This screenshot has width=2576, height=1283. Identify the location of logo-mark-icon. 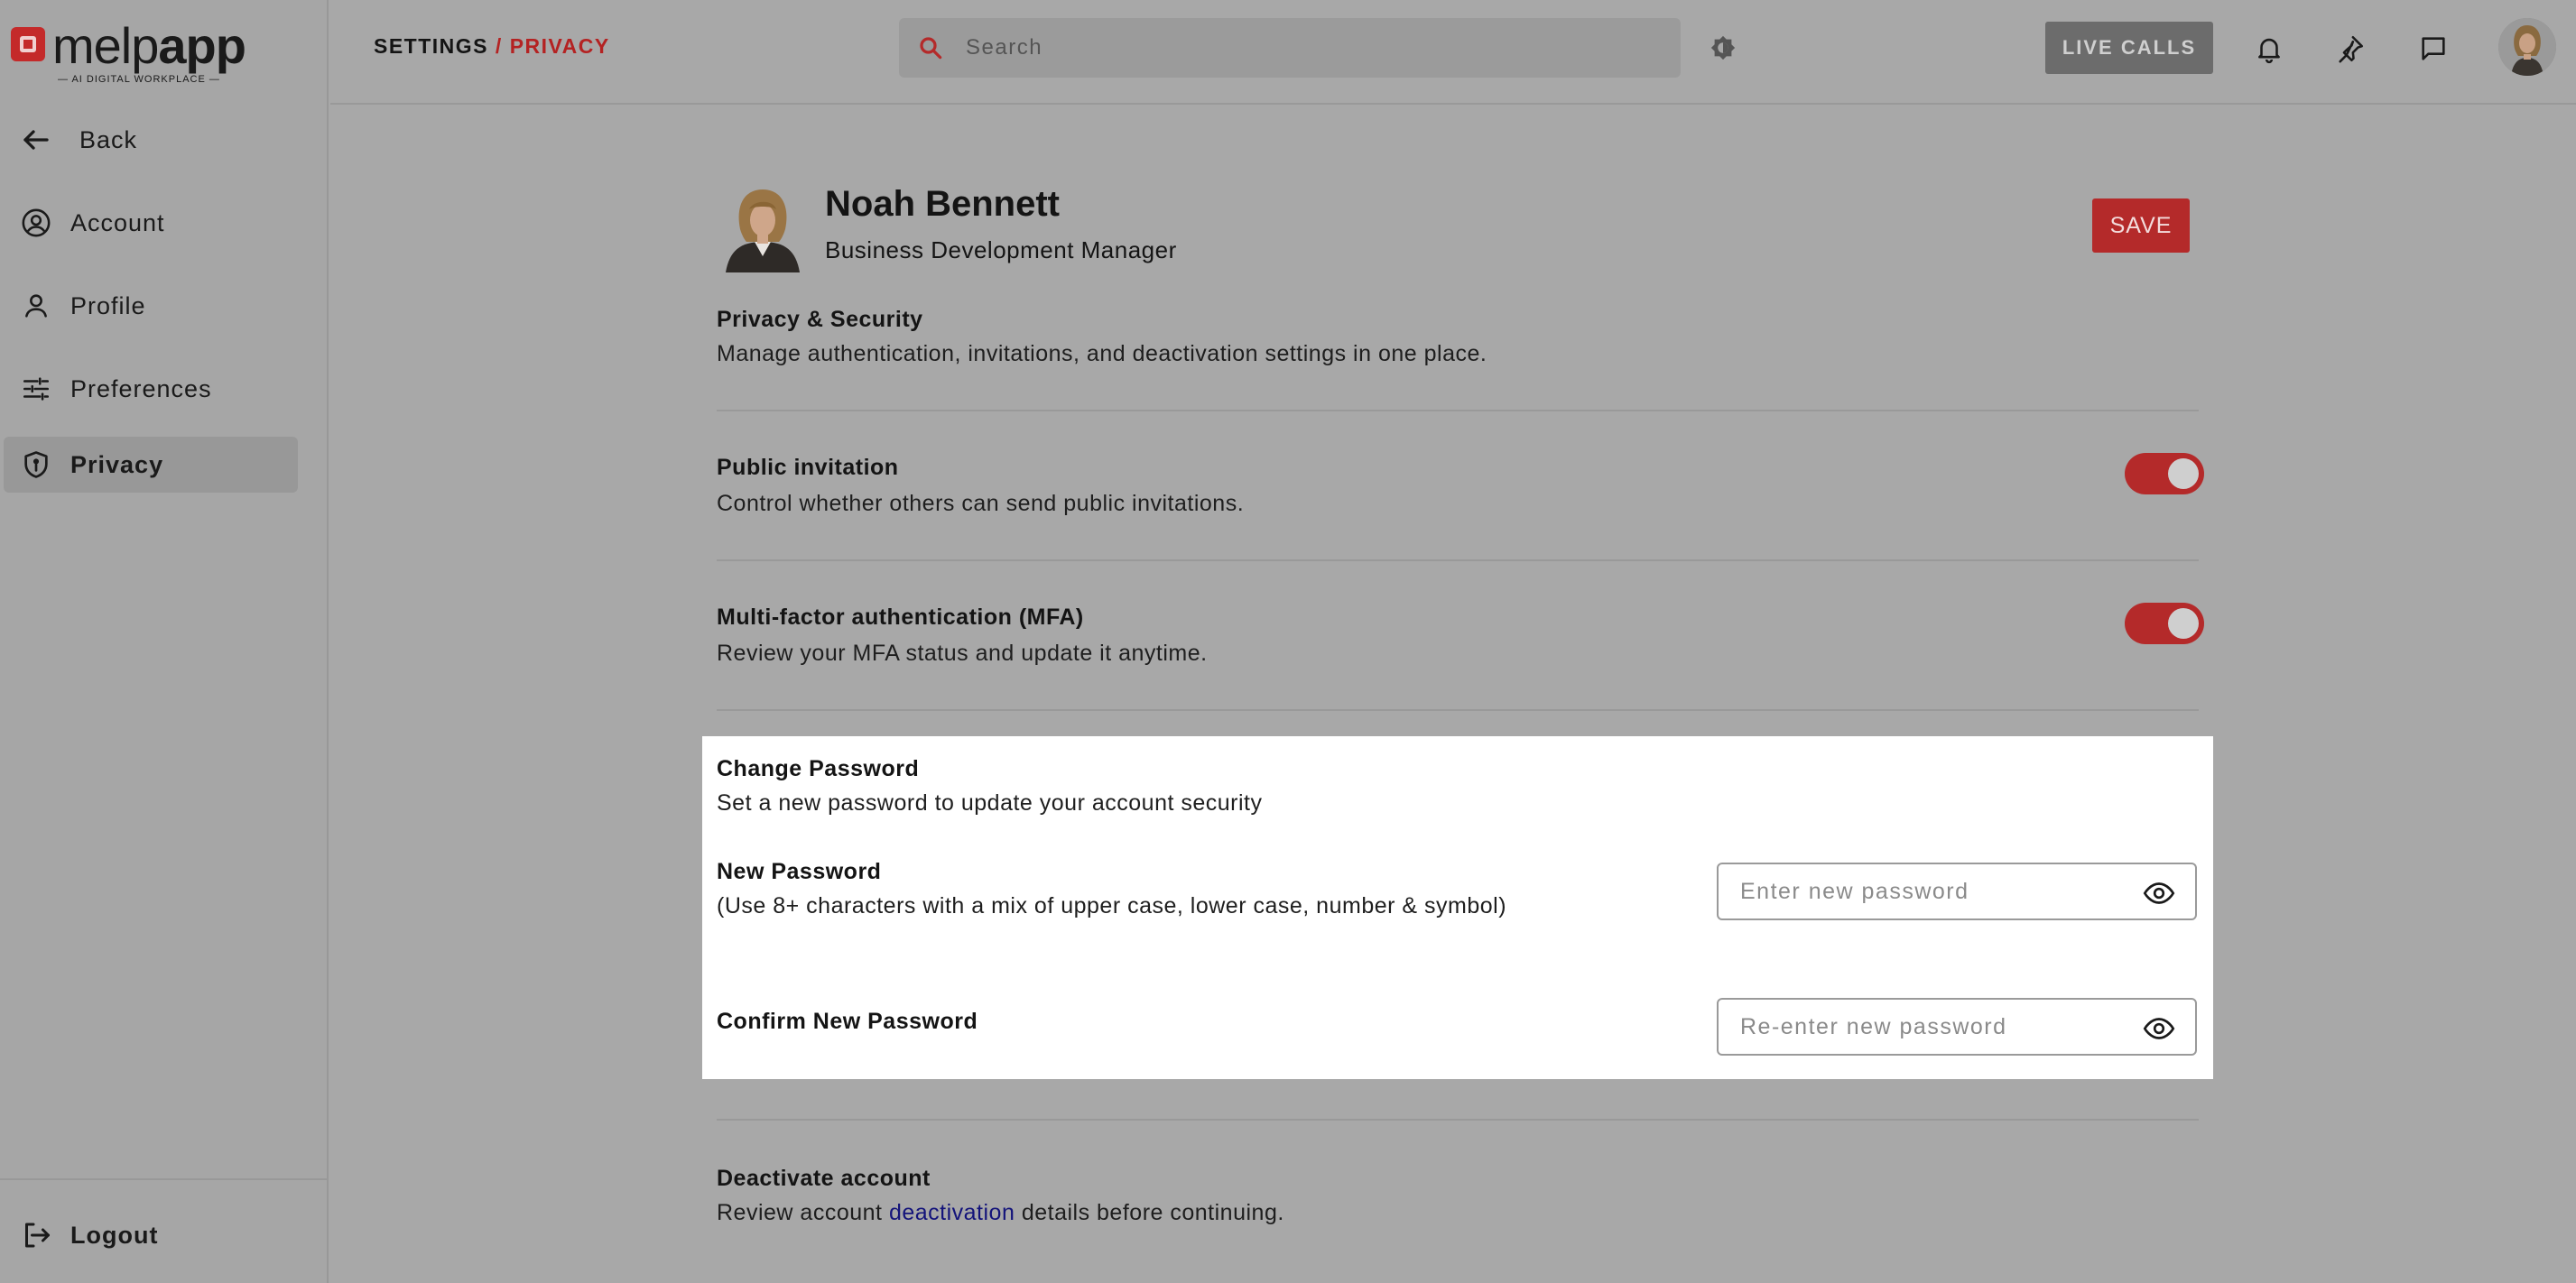
(28, 44).